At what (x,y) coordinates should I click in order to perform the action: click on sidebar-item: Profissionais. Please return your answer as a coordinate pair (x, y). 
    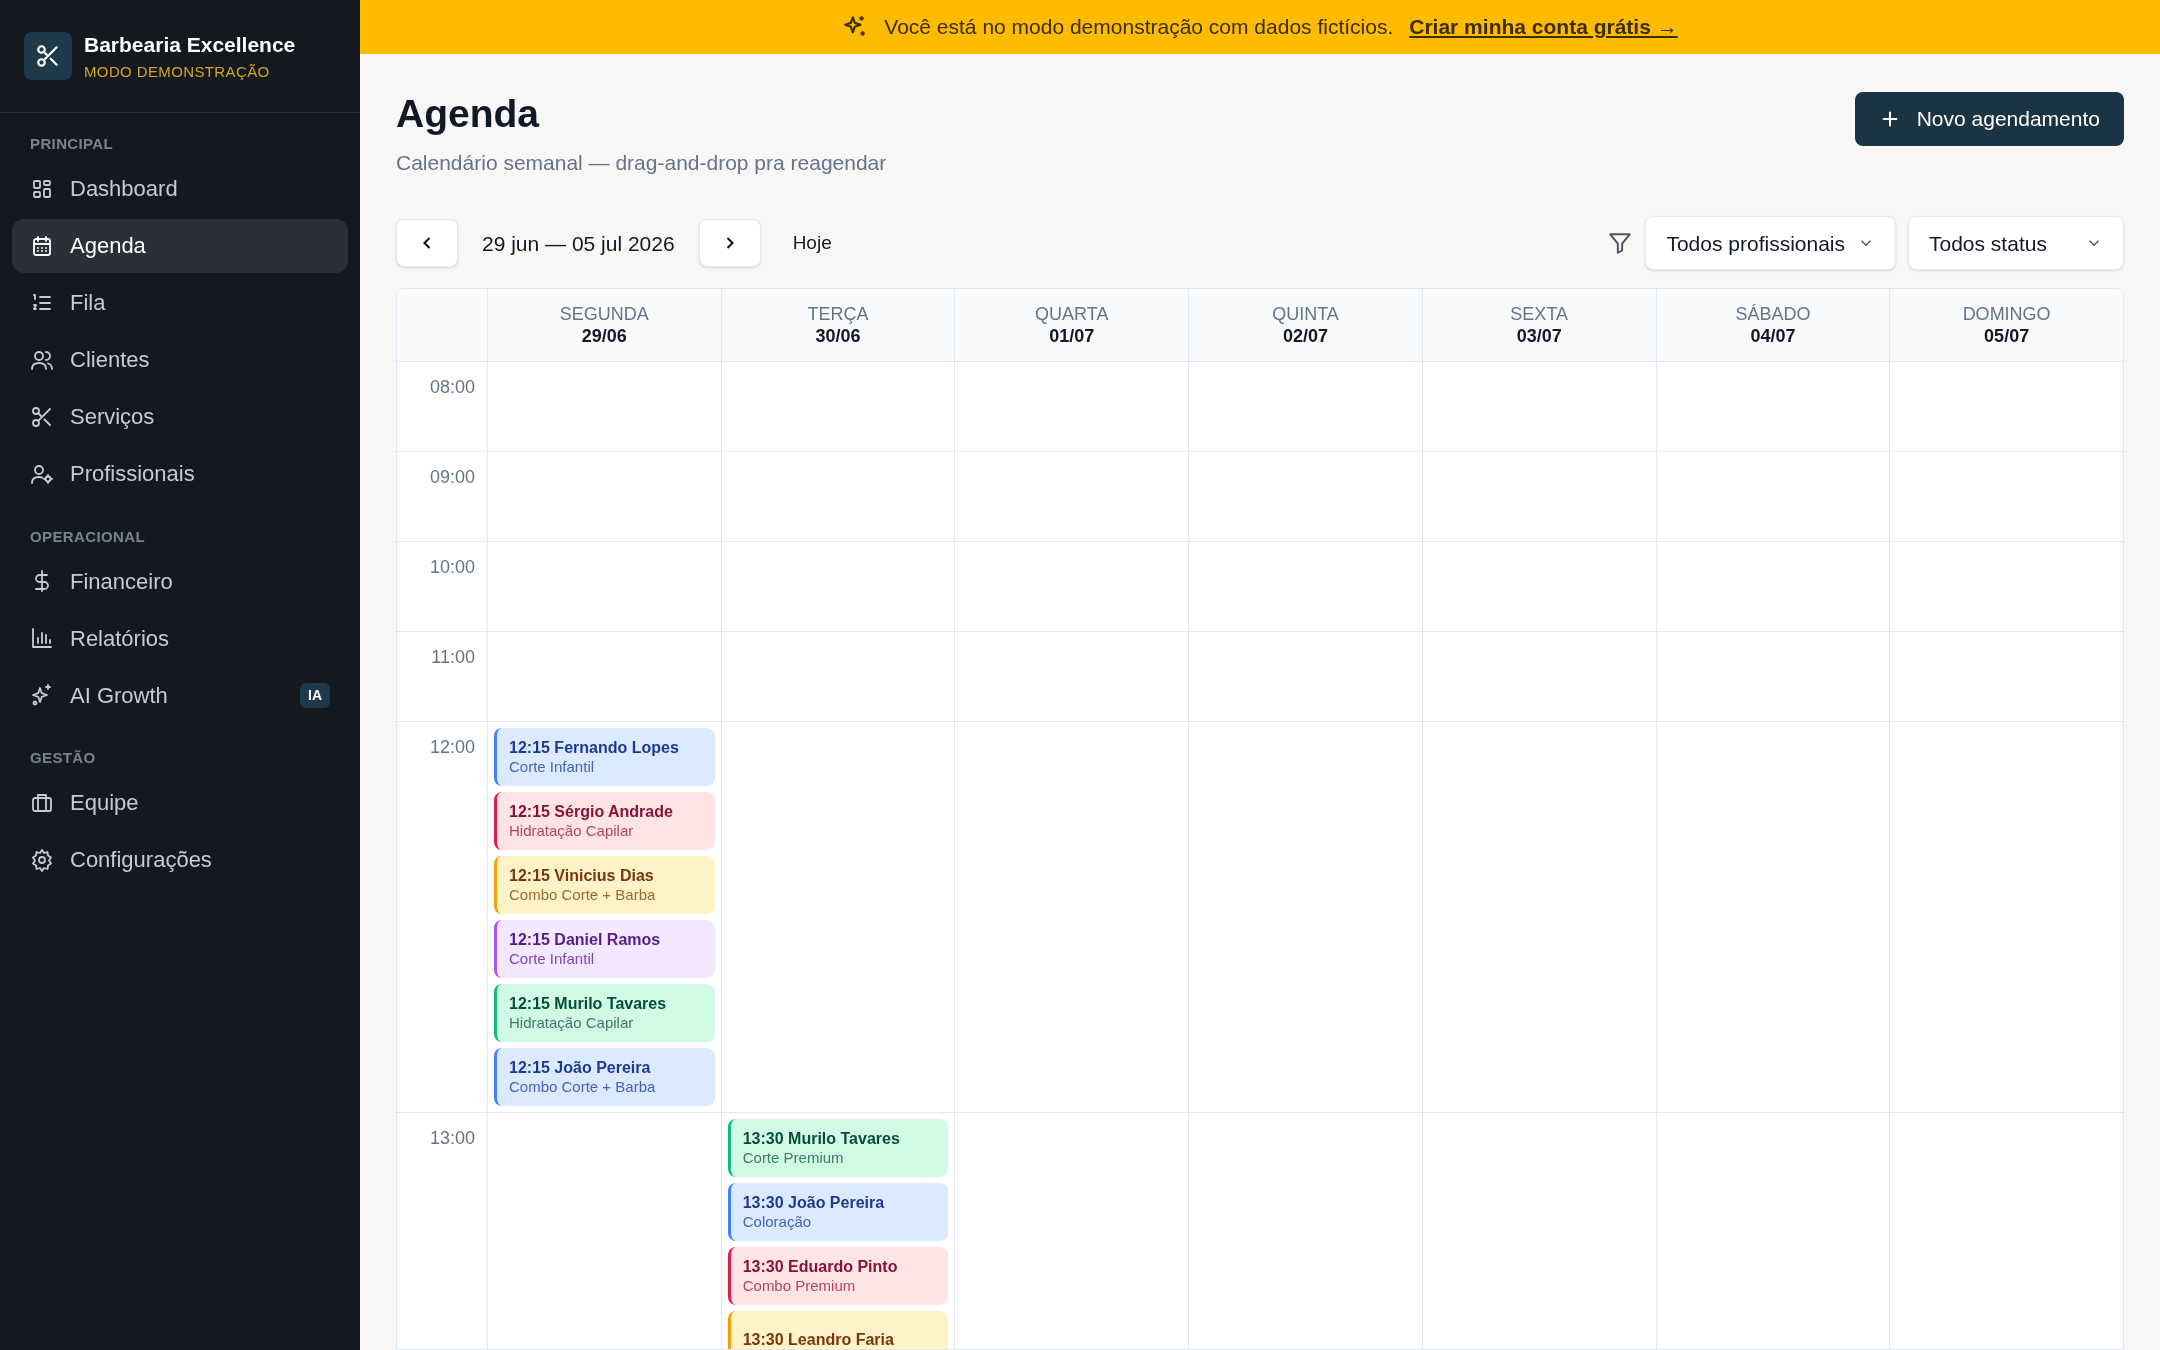
    Looking at the image, I should click on (180, 473).